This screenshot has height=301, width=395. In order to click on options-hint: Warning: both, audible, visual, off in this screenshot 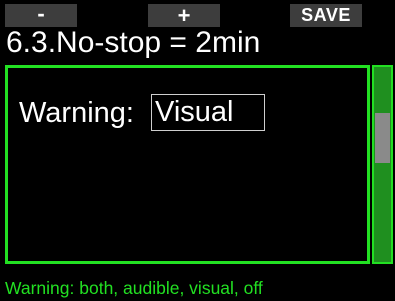, I will do `click(134, 288)`.